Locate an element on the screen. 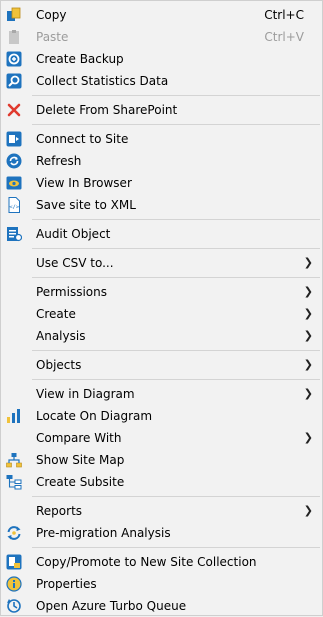  shortcut-label: Ctrl+C is located at coordinates (284, 15).